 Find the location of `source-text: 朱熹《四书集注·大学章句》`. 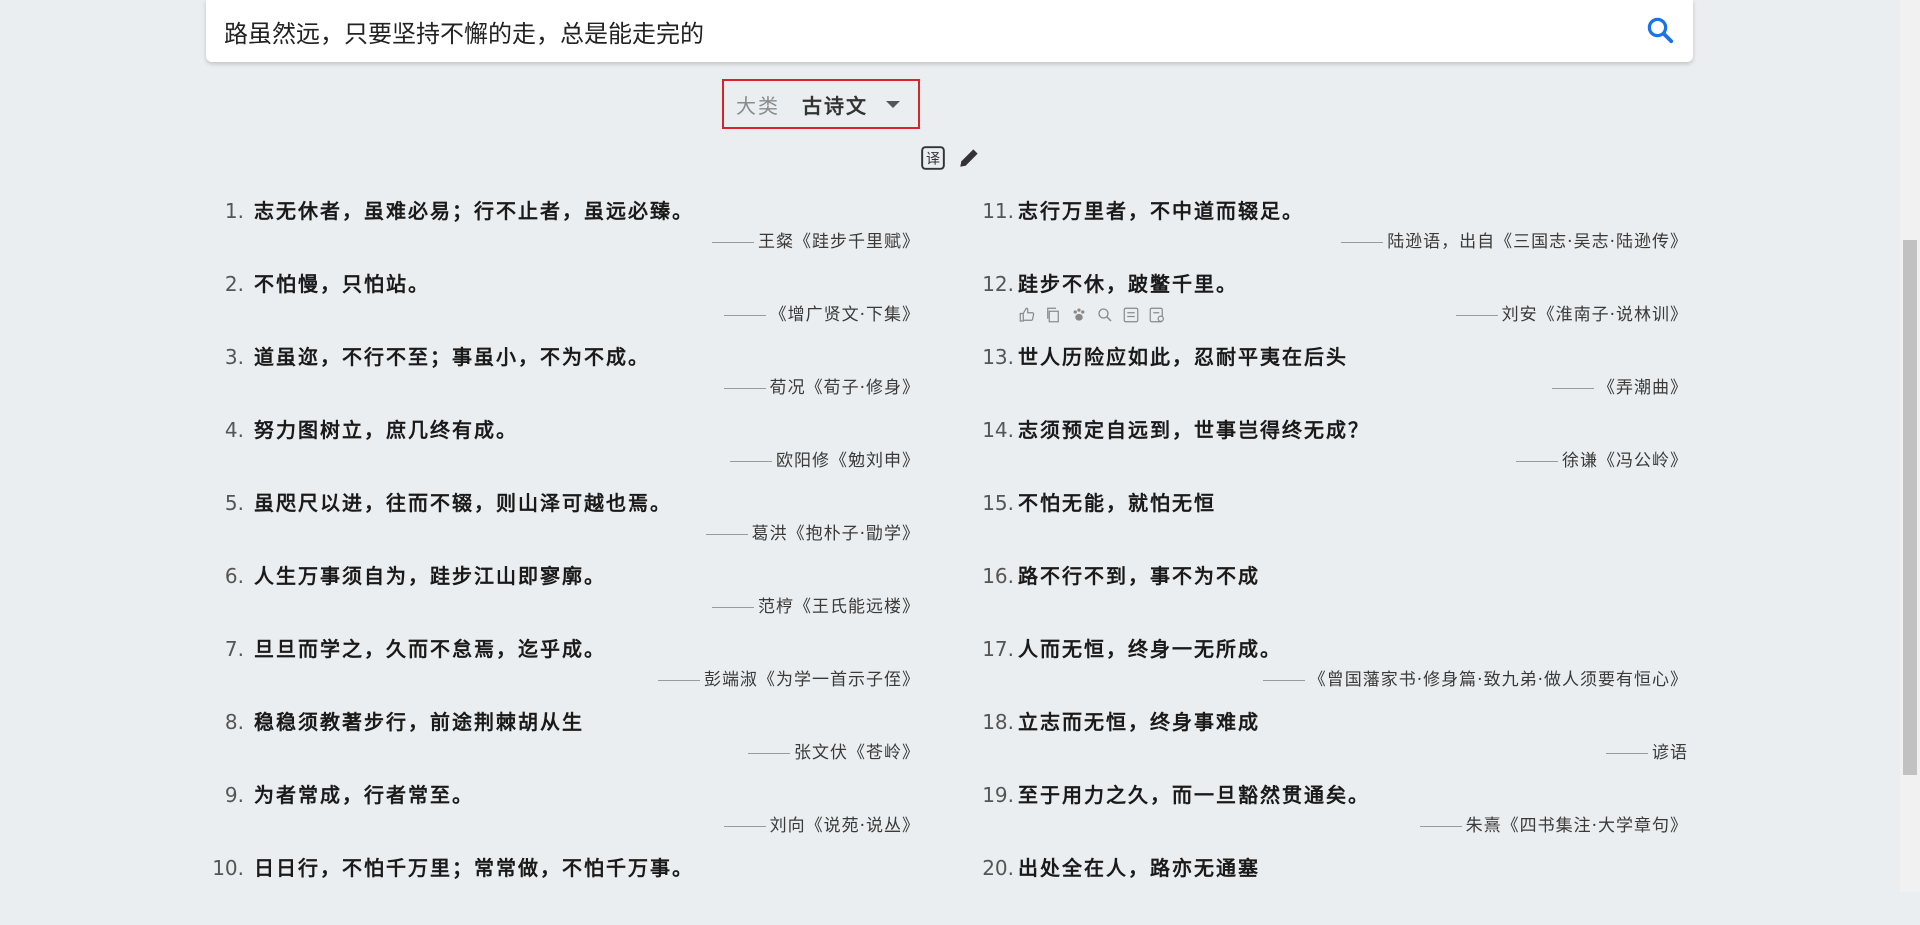

source-text: 朱熹《四书集注·大学章句》 is located at coordinates (1576, 826).